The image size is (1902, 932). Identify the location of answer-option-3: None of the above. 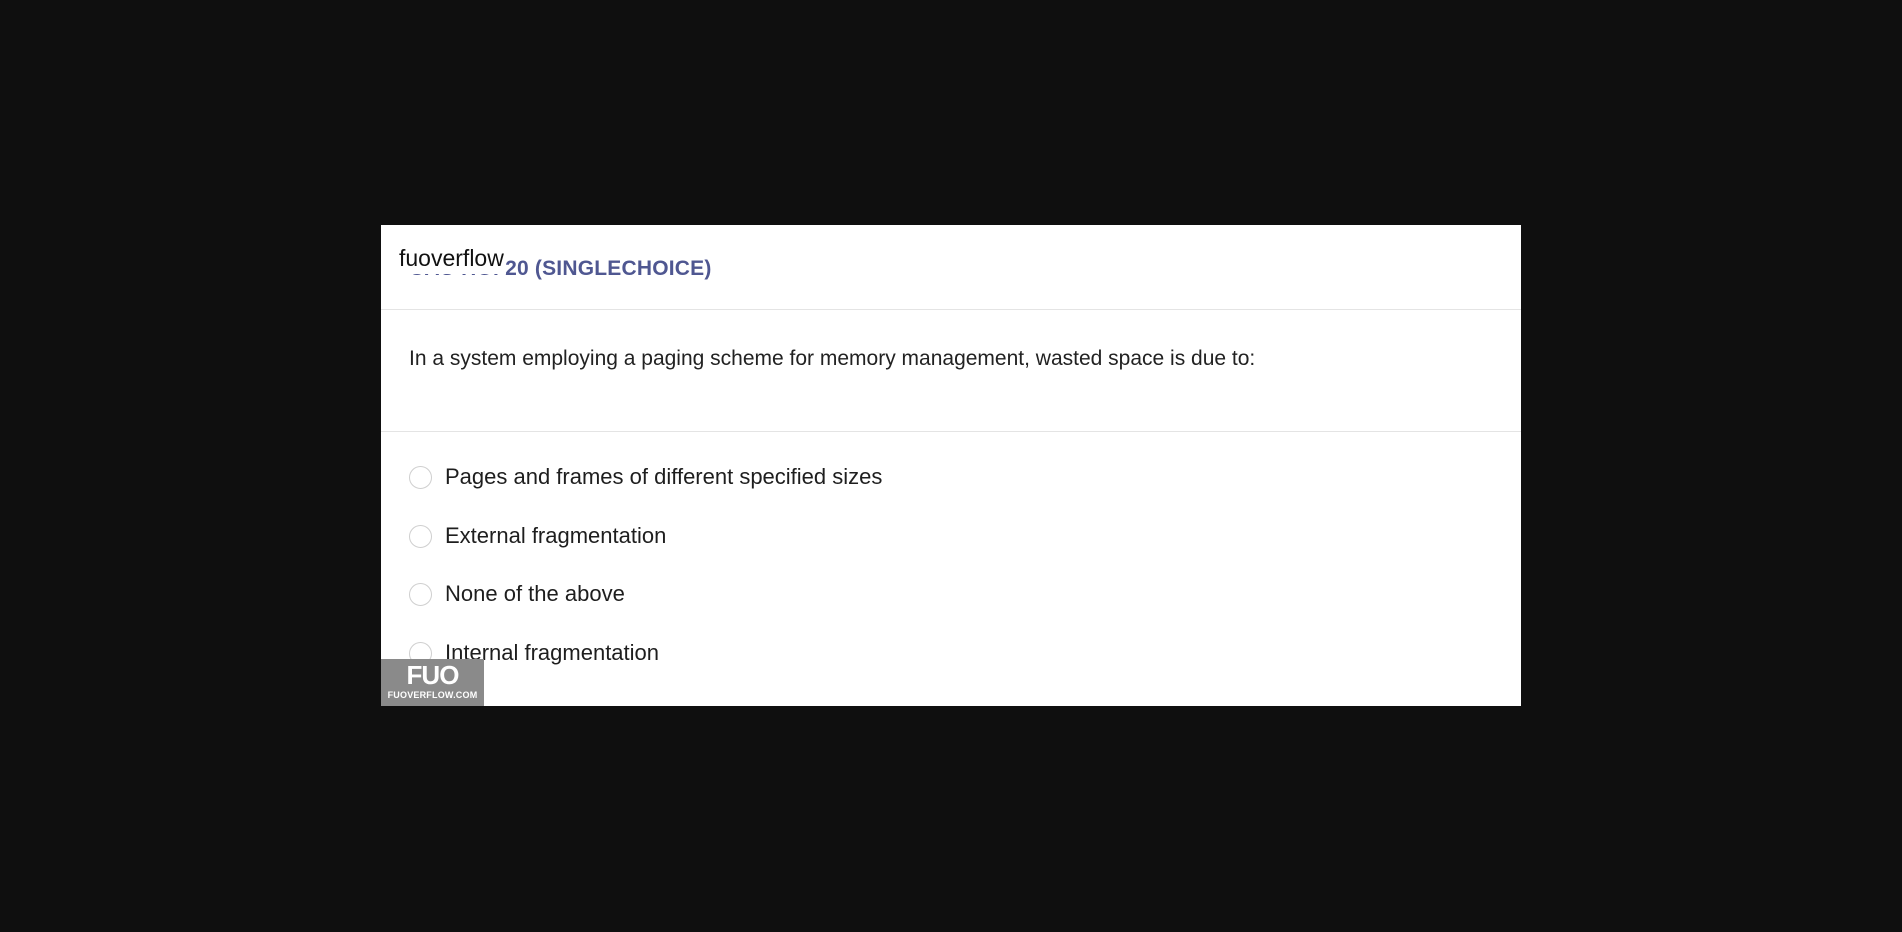
(951, 606).